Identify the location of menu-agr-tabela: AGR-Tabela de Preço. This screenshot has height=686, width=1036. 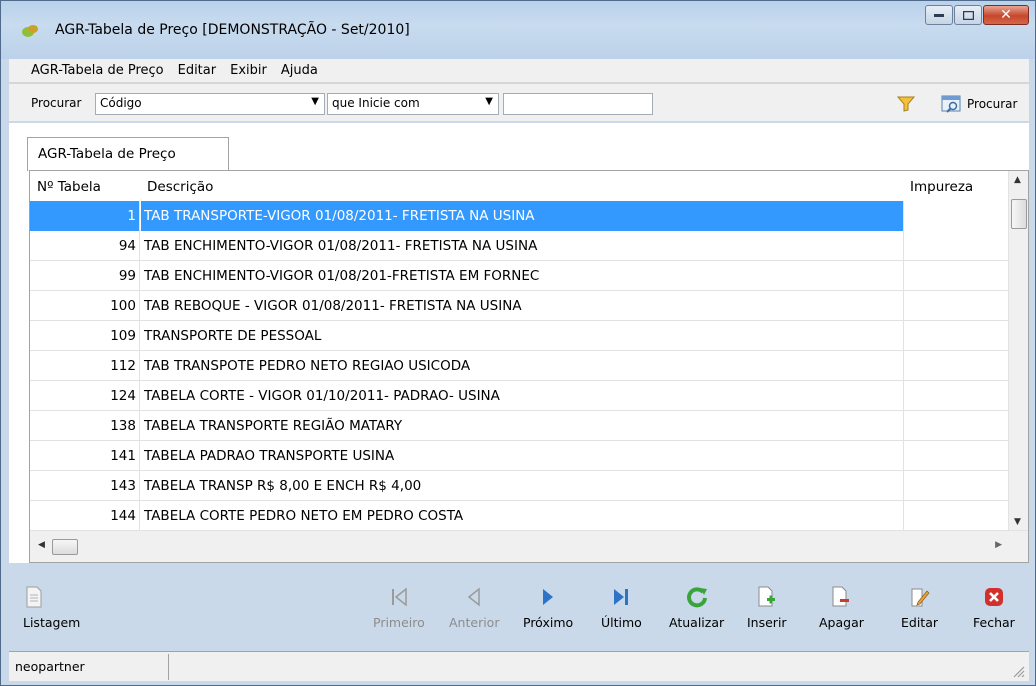
(90, 70).